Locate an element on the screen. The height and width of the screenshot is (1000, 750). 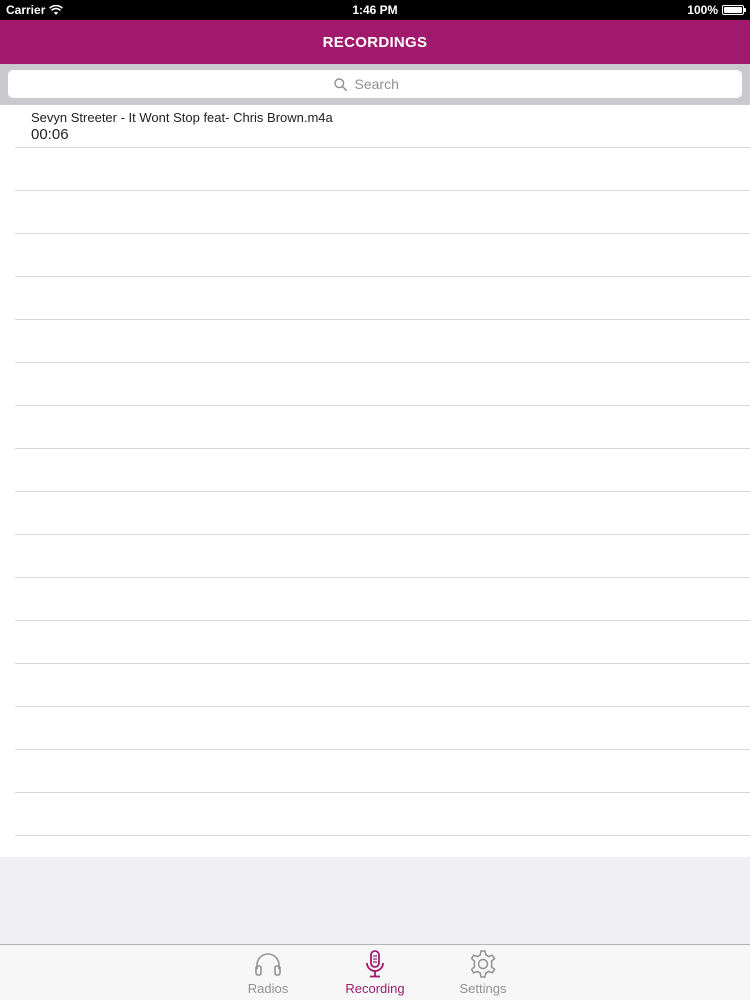
search-input is located at coordinates (384, 84).